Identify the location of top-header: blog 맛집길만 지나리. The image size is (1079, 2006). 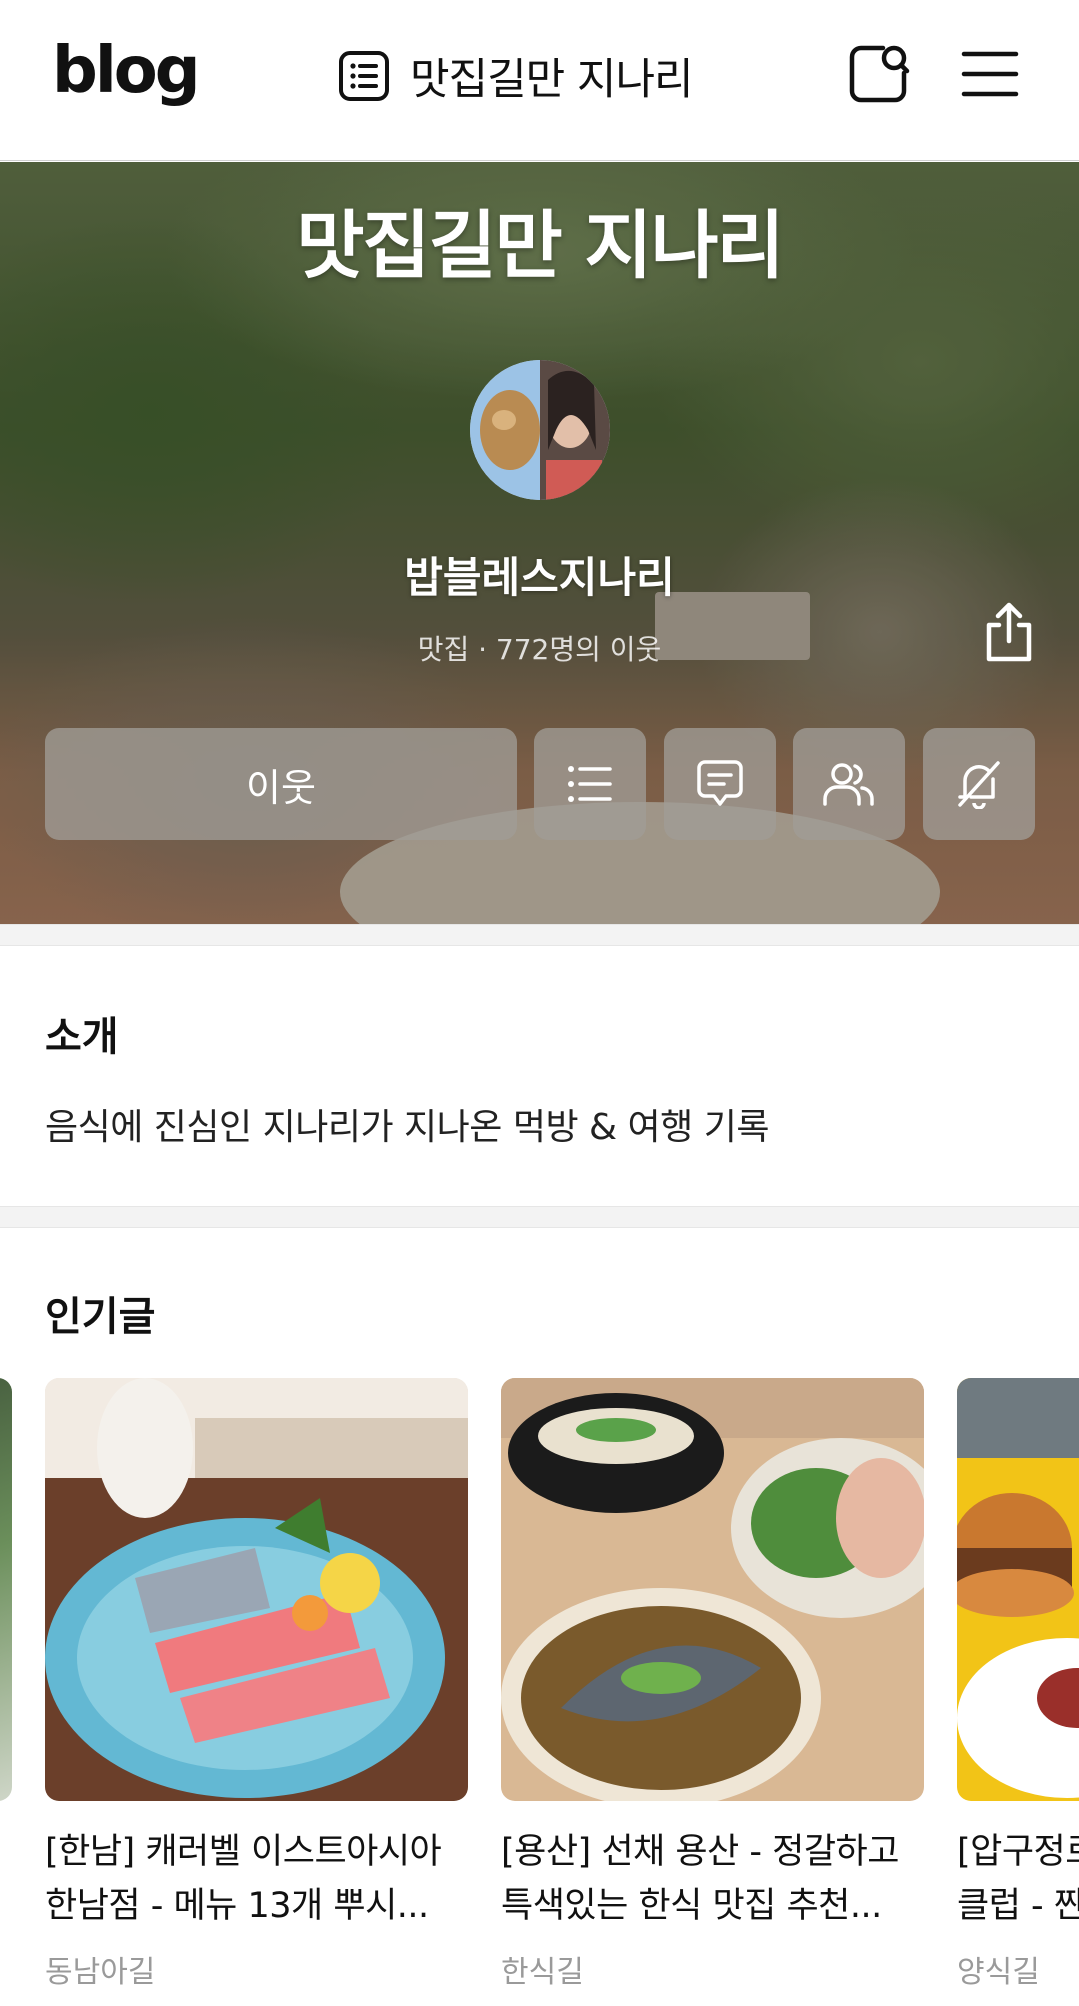
(539, 80).